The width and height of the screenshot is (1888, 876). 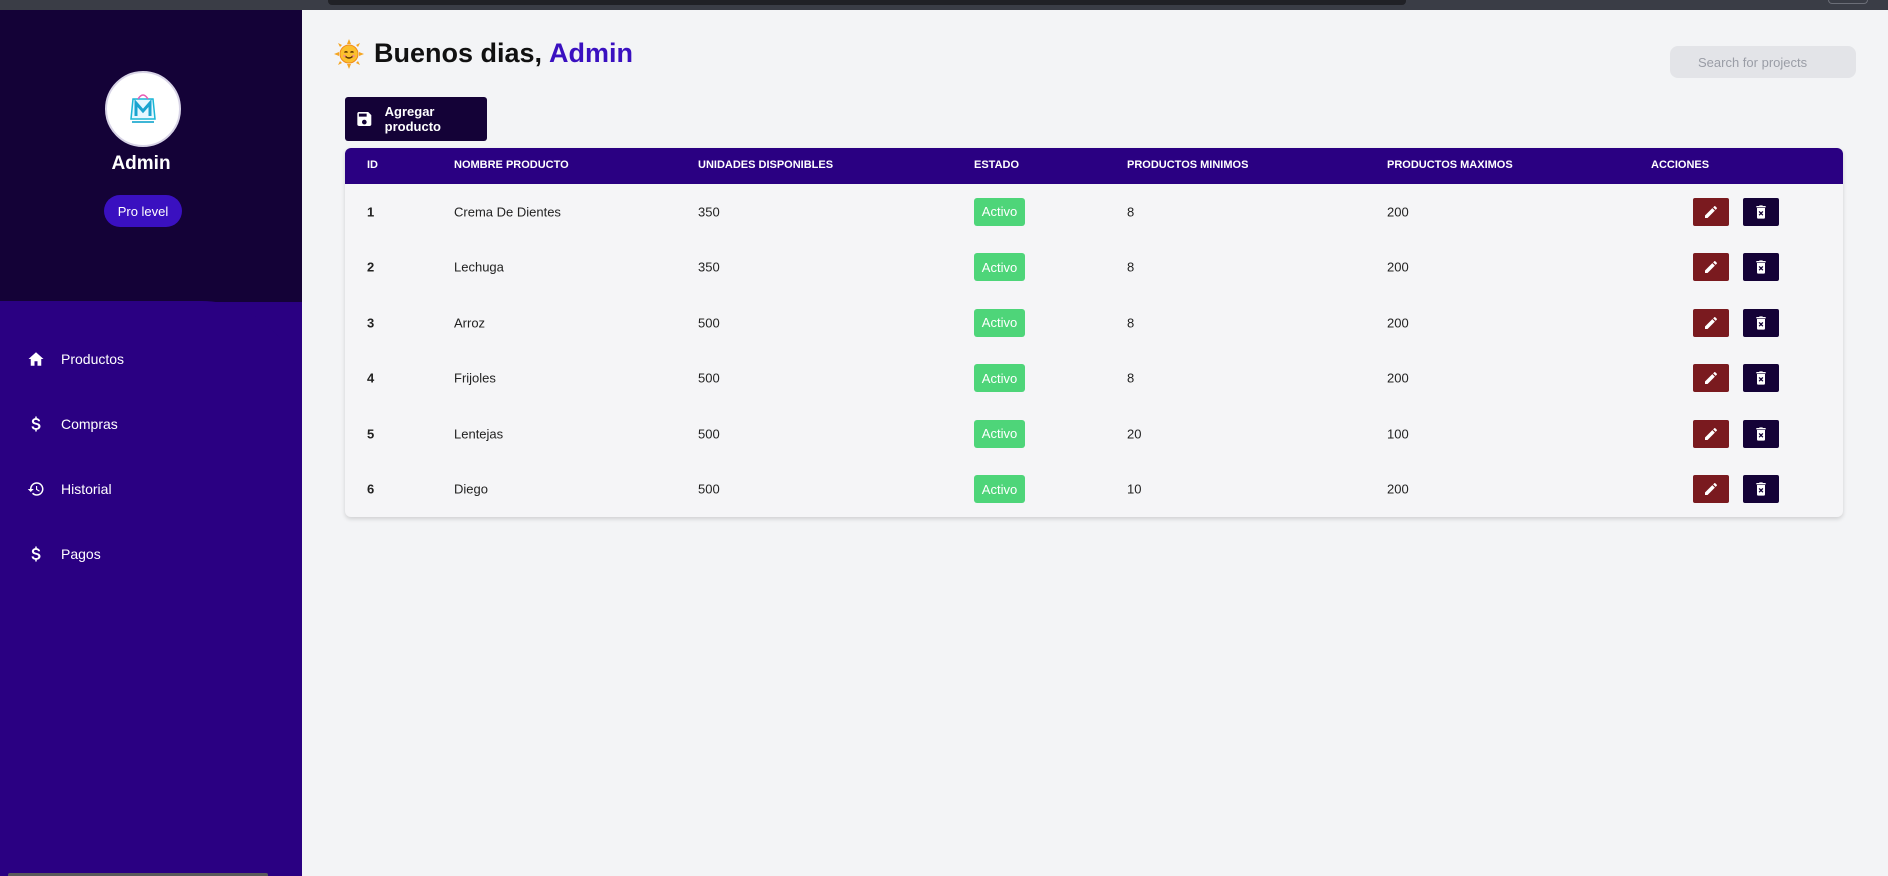 What do you see at coordinates (81, 553) in the screenshot?
I see `sidebar-item-label: Pagos` at bounding box center [81, 553].